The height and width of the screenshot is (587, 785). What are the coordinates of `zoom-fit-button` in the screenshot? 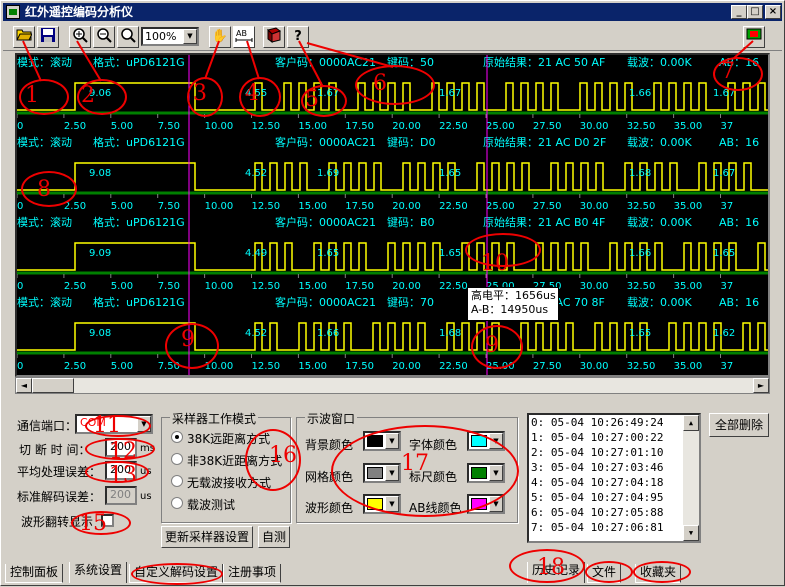 It's located at (128, 37).